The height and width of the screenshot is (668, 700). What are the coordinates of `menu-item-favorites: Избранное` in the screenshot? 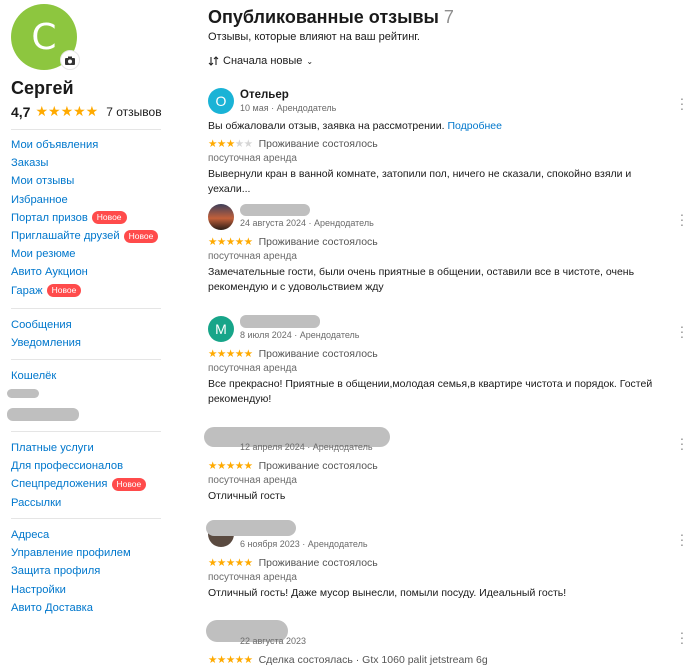 It's located at (86, 200).